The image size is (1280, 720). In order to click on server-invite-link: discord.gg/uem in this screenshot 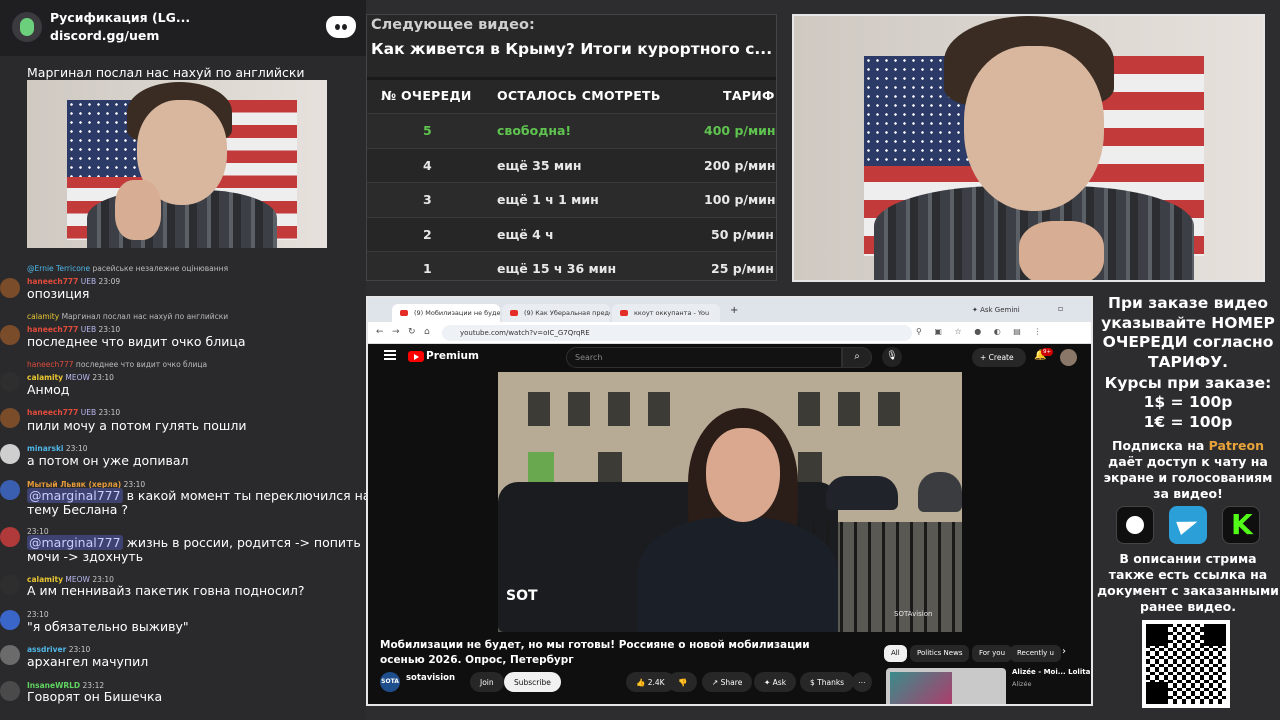, I will do `click(104, 35)`.